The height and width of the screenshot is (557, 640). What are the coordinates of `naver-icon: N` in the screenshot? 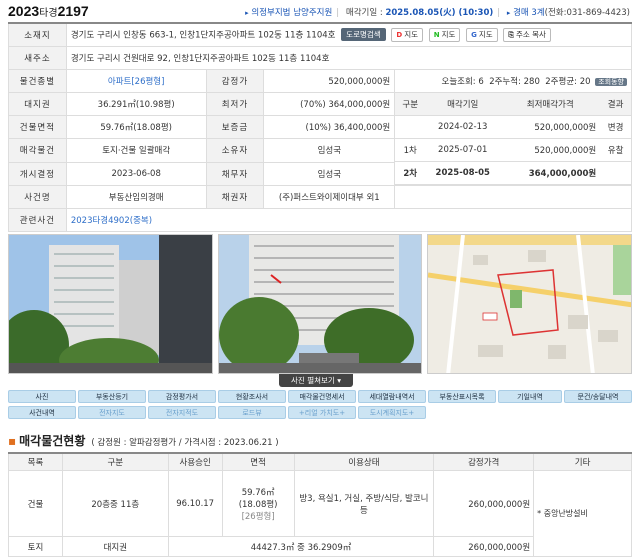 It's located at (436, 34).